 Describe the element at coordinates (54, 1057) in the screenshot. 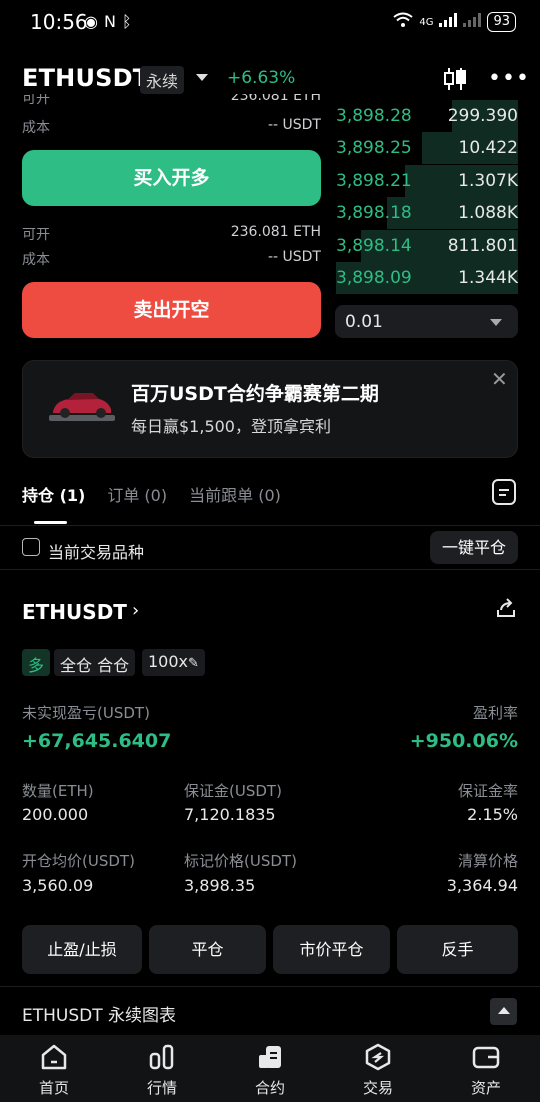

I see `home-icon` at that location.